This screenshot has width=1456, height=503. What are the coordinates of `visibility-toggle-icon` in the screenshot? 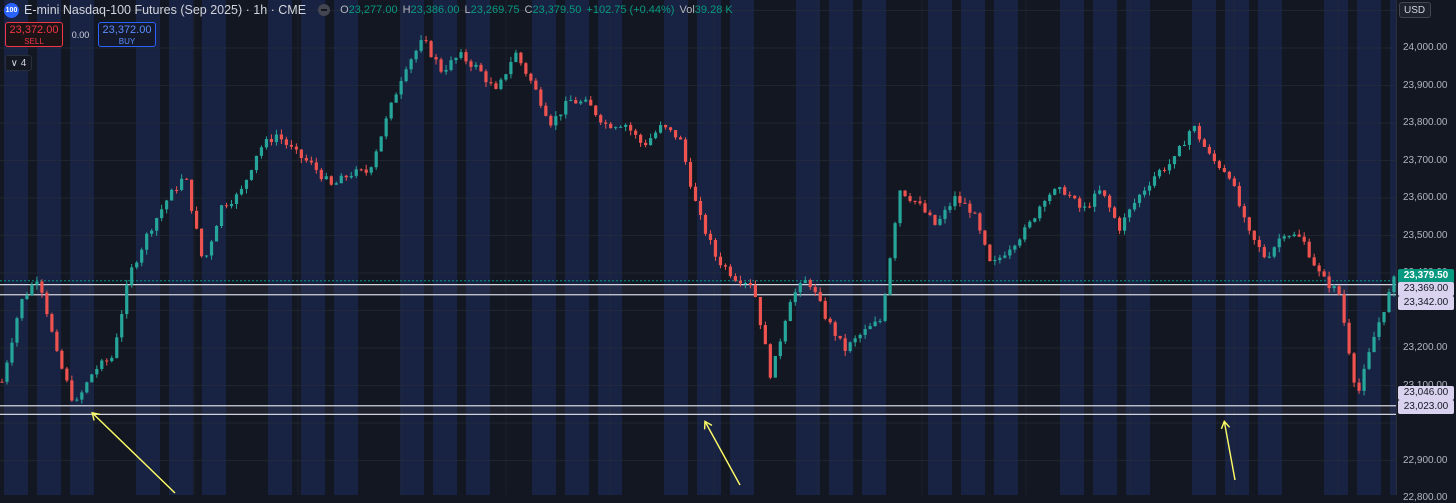 It's located at (324, 10).